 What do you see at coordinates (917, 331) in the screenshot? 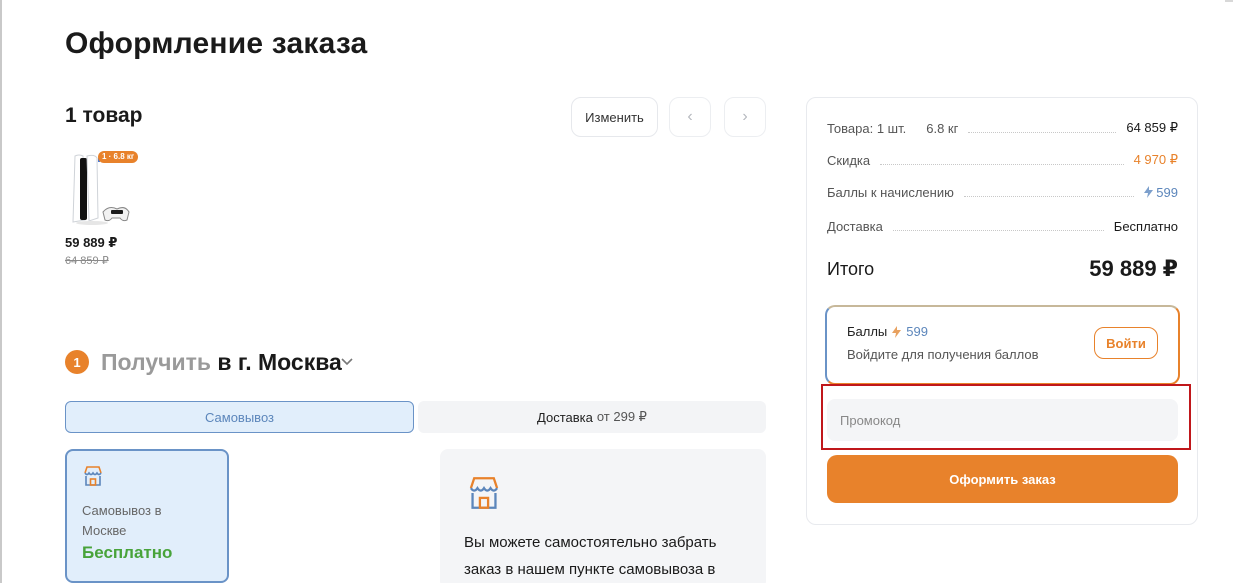
I see `points-value: 599` at bounding box center [917, 331].